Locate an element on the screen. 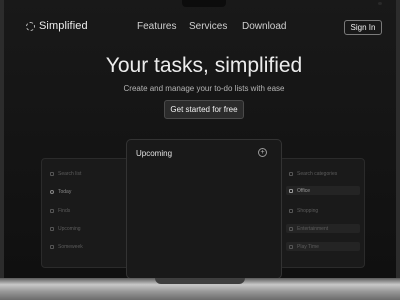  category-entertainment: Entertainment is located at coordinates (323, 228).